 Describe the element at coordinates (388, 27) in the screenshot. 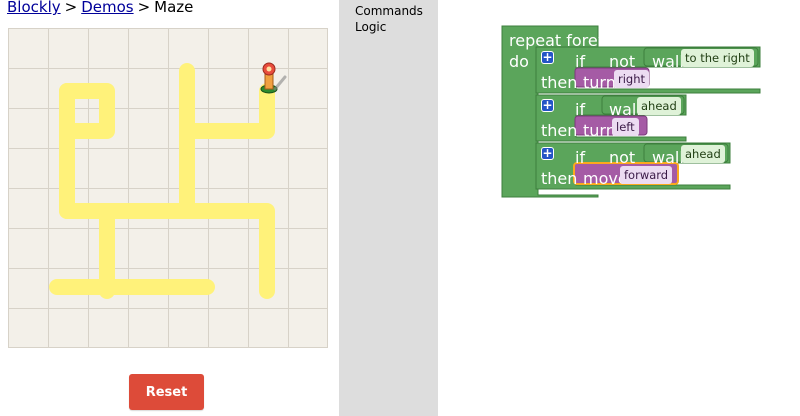

I see `toolbox-category-logic: Logic` at that location.